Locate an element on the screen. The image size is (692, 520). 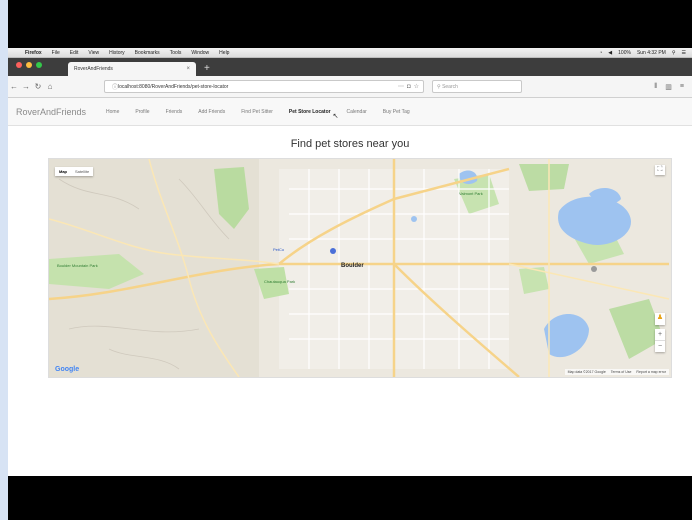
map-label-store: PetCo is located at coordinates (278, 249).